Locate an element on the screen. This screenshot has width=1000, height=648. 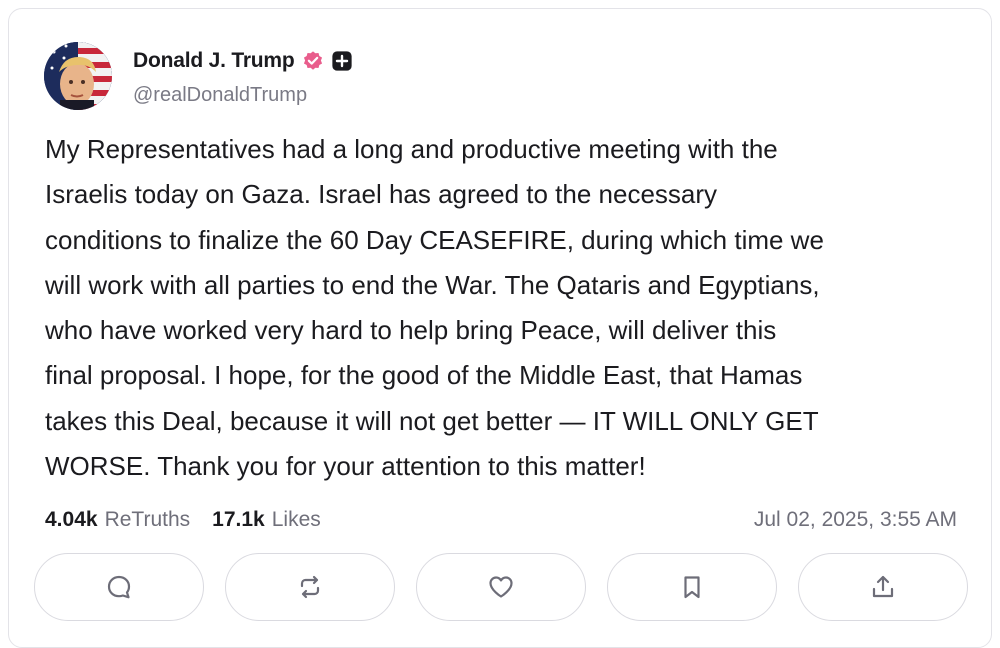
reply-button is located at coordinates (119, 587).